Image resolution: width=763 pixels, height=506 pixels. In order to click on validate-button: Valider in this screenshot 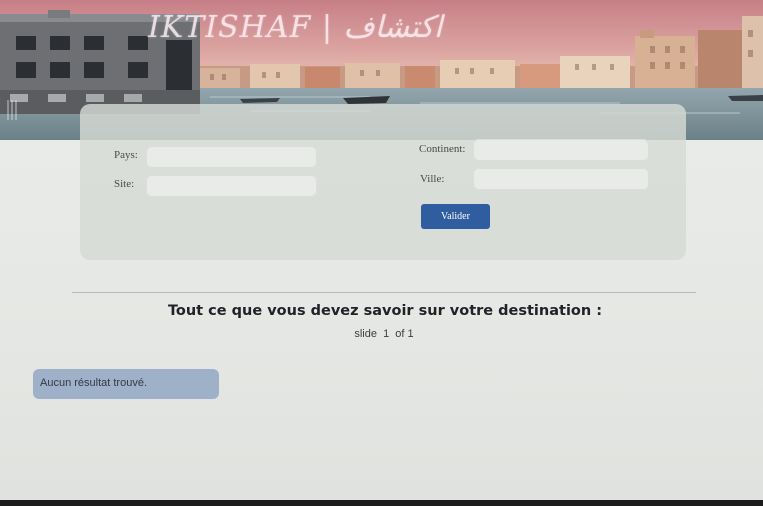, I will do `click(455, 216)`.